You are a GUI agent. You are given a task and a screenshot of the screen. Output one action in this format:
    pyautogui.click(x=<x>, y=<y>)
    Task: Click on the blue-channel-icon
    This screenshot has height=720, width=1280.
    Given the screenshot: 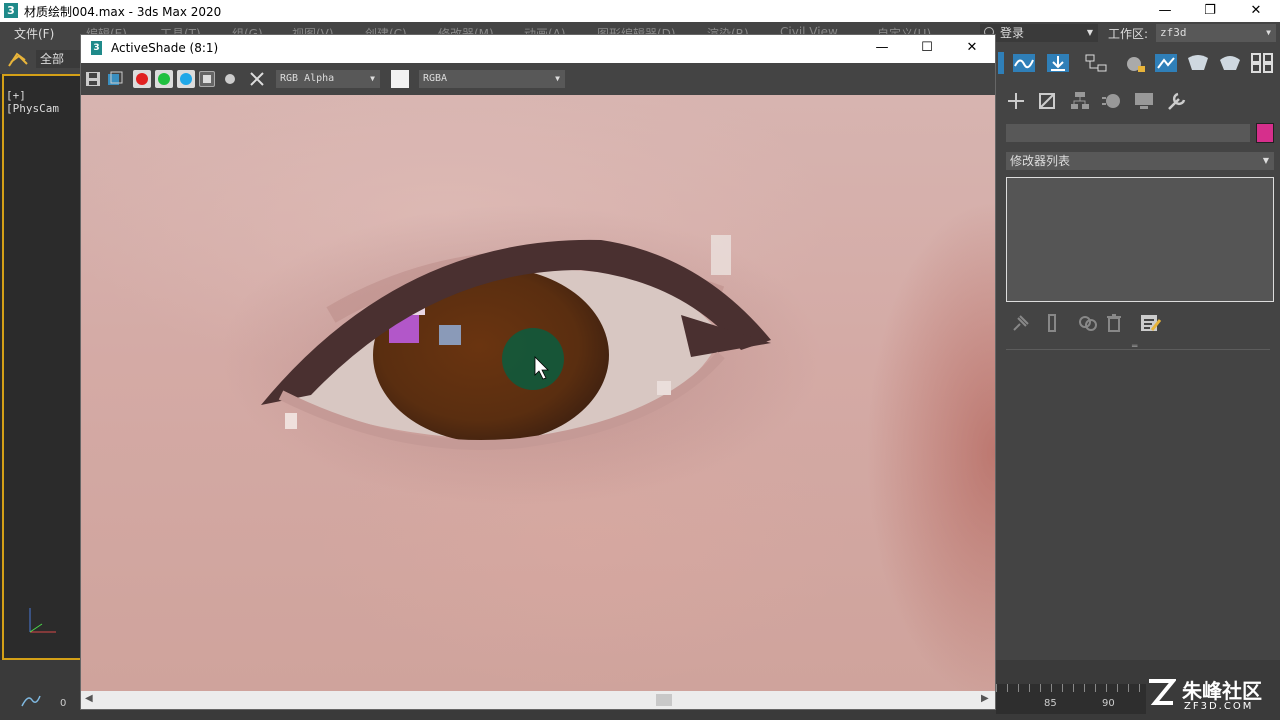 What is the action you would take?
    pyautogui.click(x=186, y=79)
    